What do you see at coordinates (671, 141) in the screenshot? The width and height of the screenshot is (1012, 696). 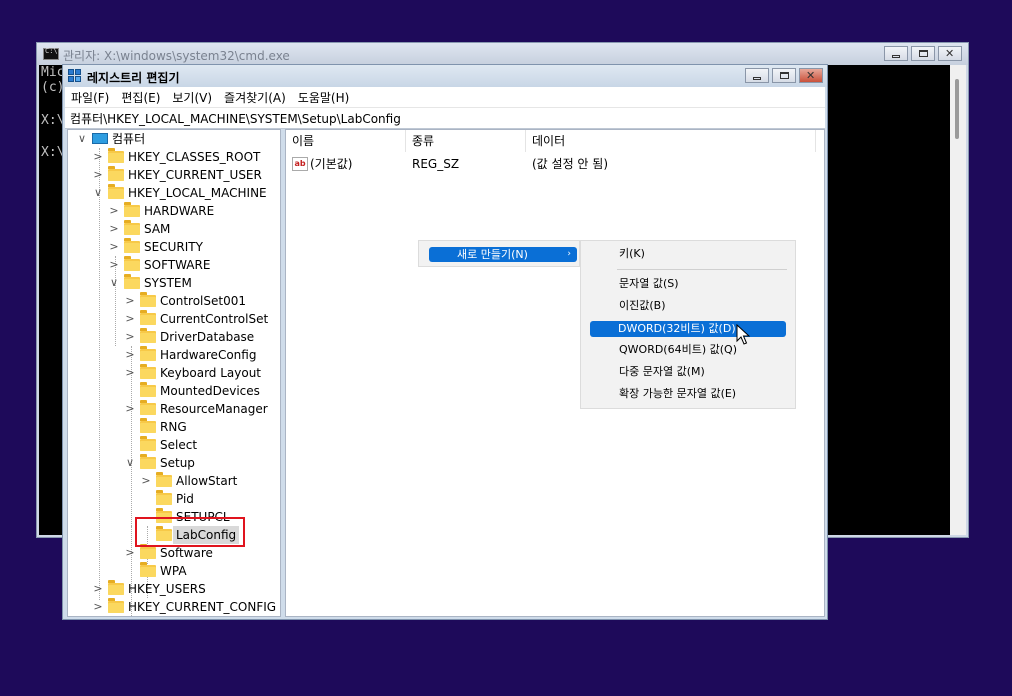 I see `column-header-data: 데이터` at bounding box center [671, 141].